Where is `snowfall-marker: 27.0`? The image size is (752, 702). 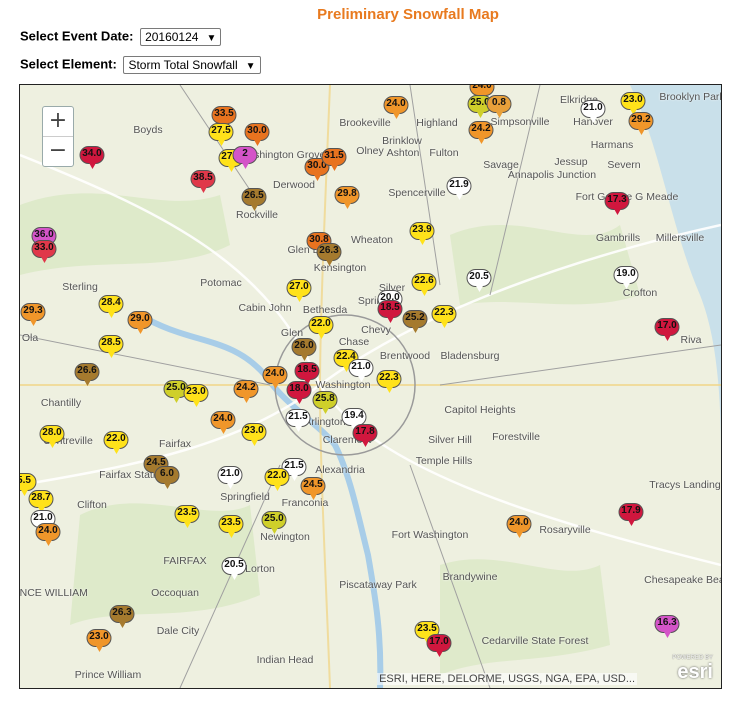
snowfall-marker: 27.0 is located at coordinates (300, 291).